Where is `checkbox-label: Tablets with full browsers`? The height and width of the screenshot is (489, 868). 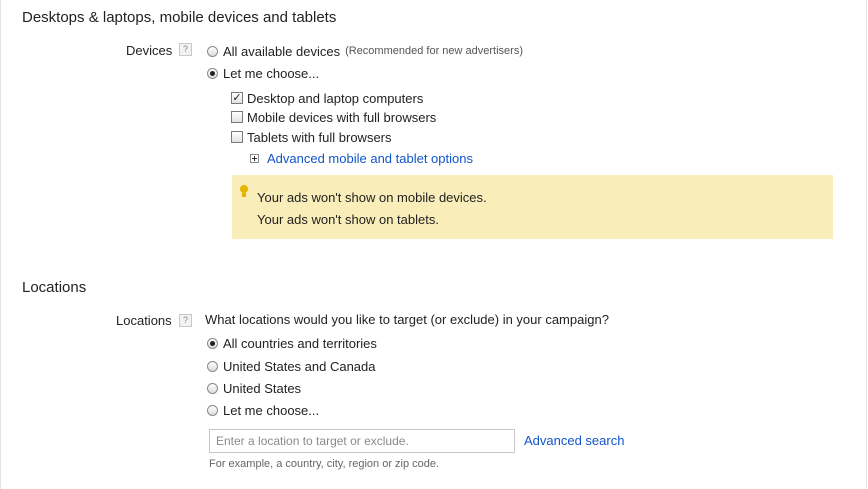
checkbox-label: Tablets with full browsers is located at coordinates (319, 137).